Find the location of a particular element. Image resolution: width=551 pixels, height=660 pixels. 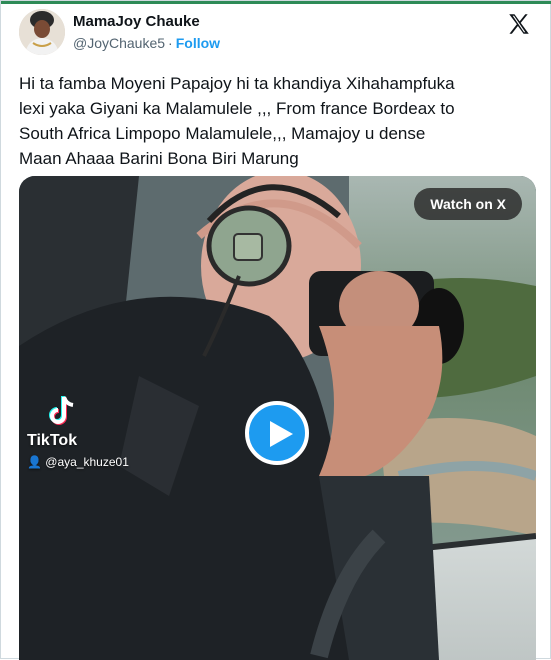

avatar is located at coordinates (42, 32).